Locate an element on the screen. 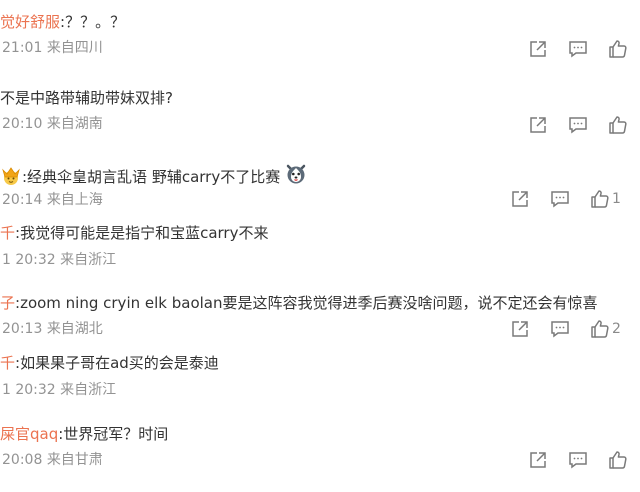 Image resolution: width=640 pixels, height=492 pixels. husky-emoji is located at coordinates (296, 176).